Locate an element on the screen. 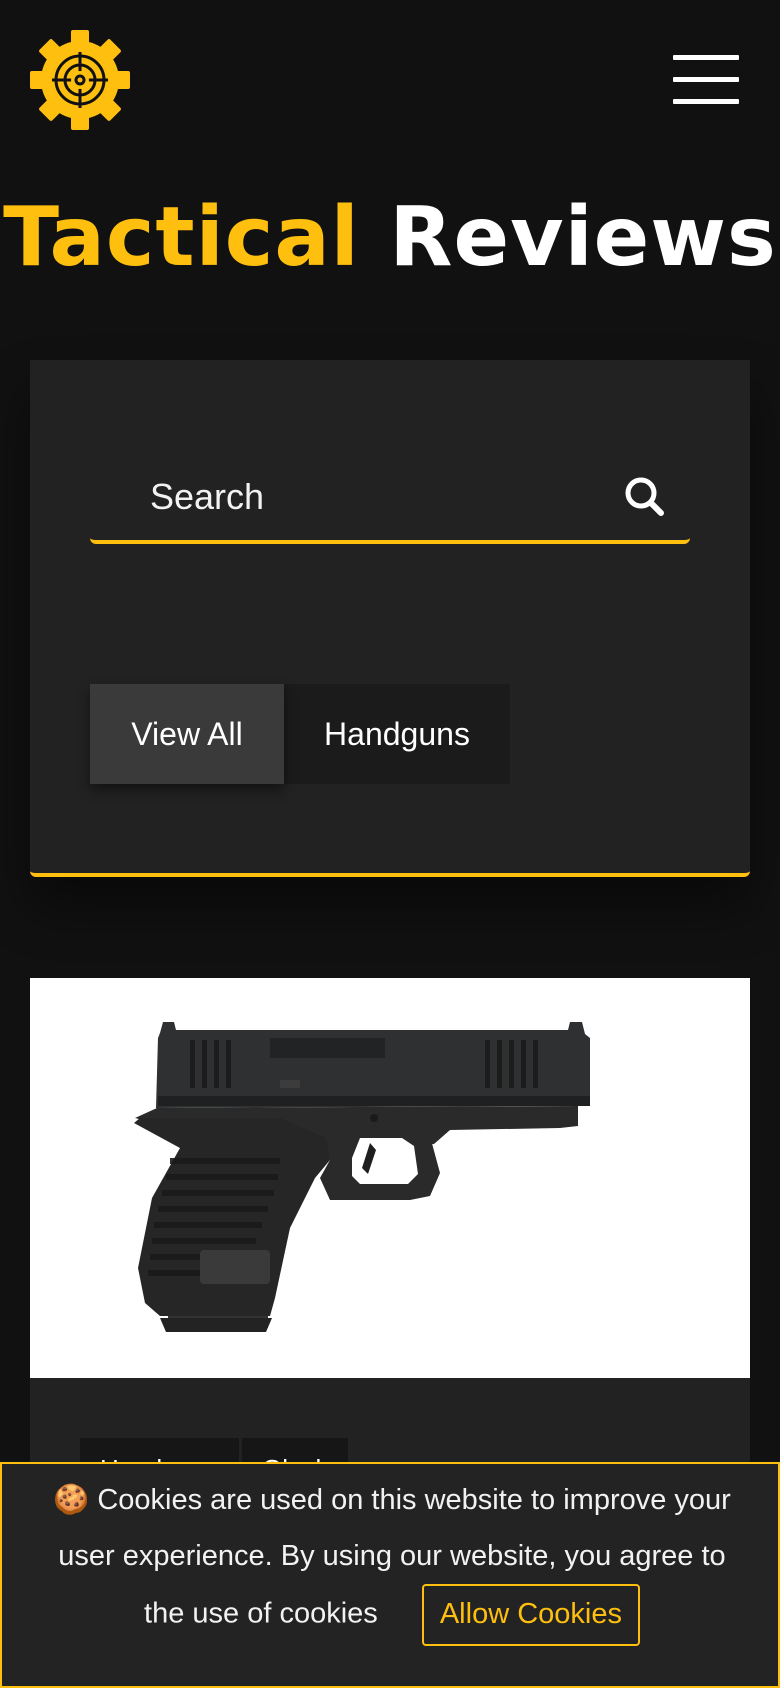 The image size is (780, 1688). category-filters: View All Handguns is located at coordinates (300, 734).